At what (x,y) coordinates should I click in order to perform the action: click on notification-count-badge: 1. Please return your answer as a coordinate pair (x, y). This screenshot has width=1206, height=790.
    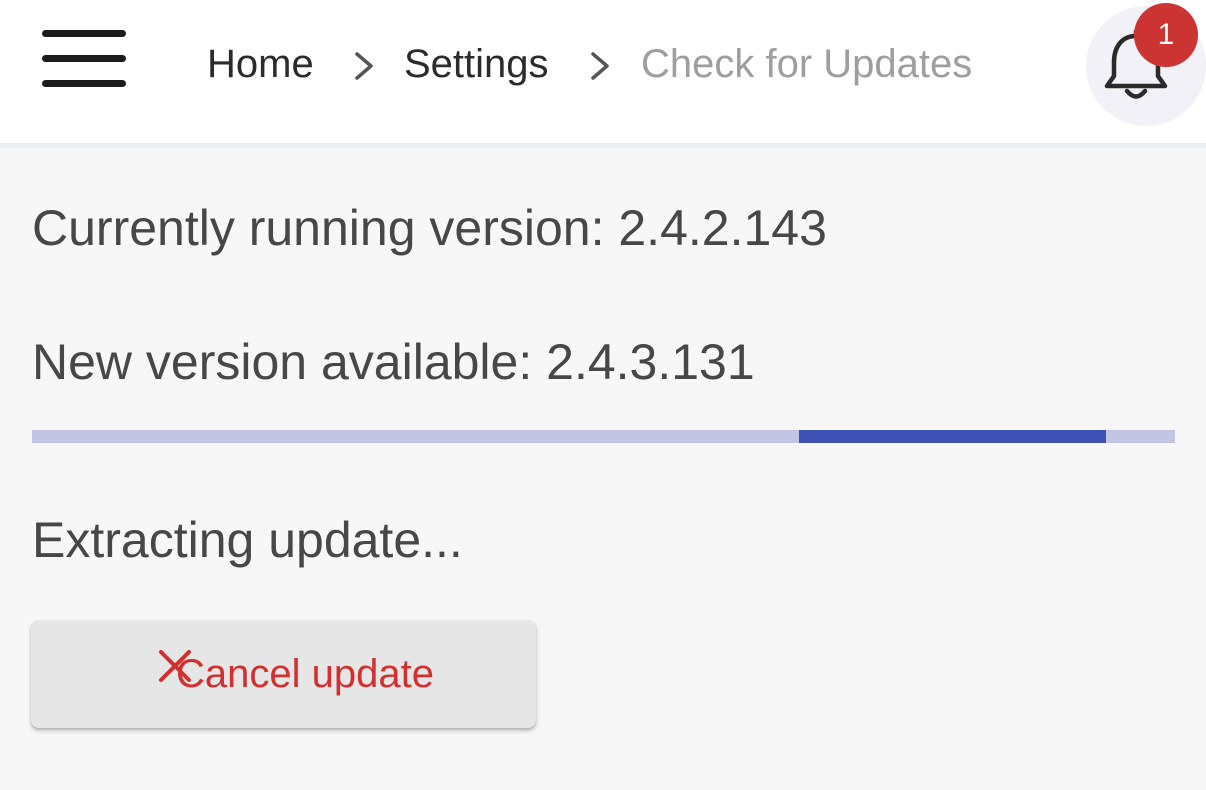
    Looking at the image, I should click on (1166, 35).